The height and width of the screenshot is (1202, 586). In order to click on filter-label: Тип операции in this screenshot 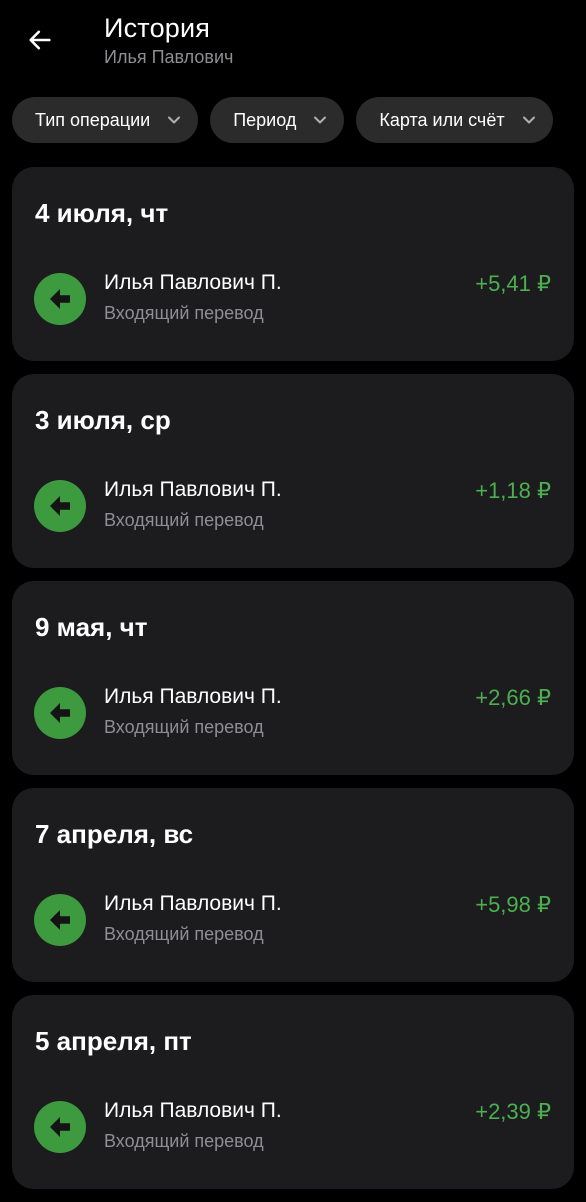, I will do `click(93, 119)`.